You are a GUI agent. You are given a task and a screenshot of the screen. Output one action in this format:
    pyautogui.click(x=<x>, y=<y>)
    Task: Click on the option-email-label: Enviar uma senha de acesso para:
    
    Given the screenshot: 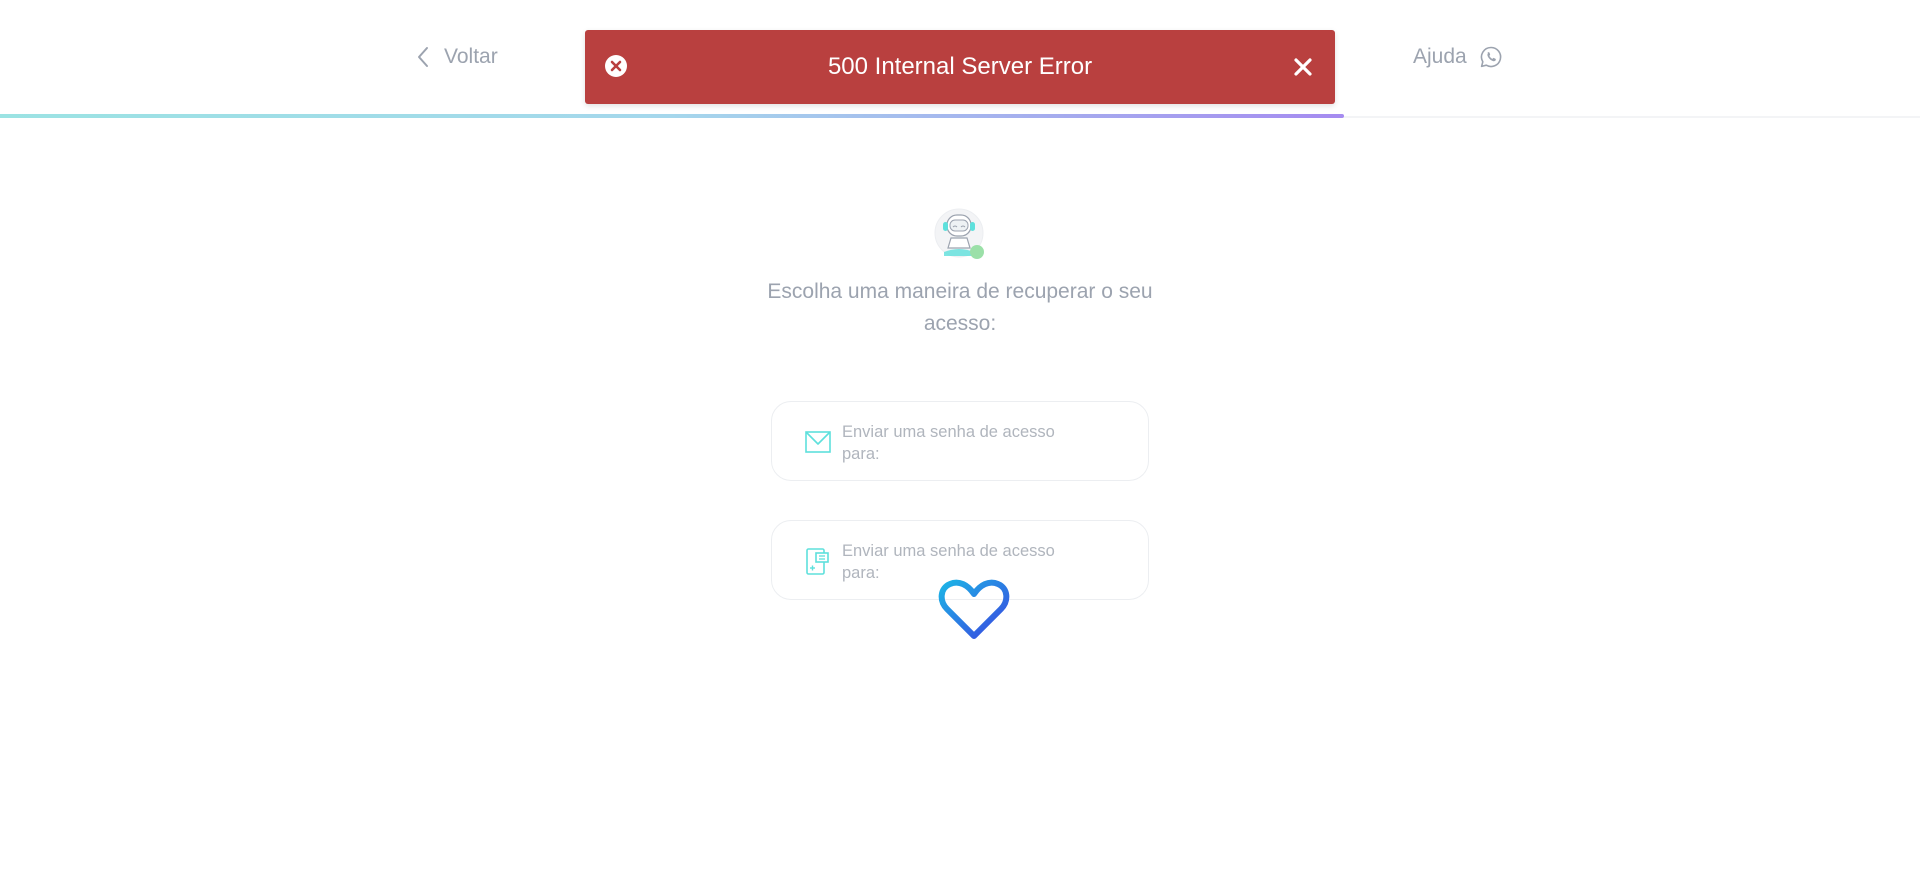 What is the action you would take?
    pyautogui.click(x=948, y=443)
    